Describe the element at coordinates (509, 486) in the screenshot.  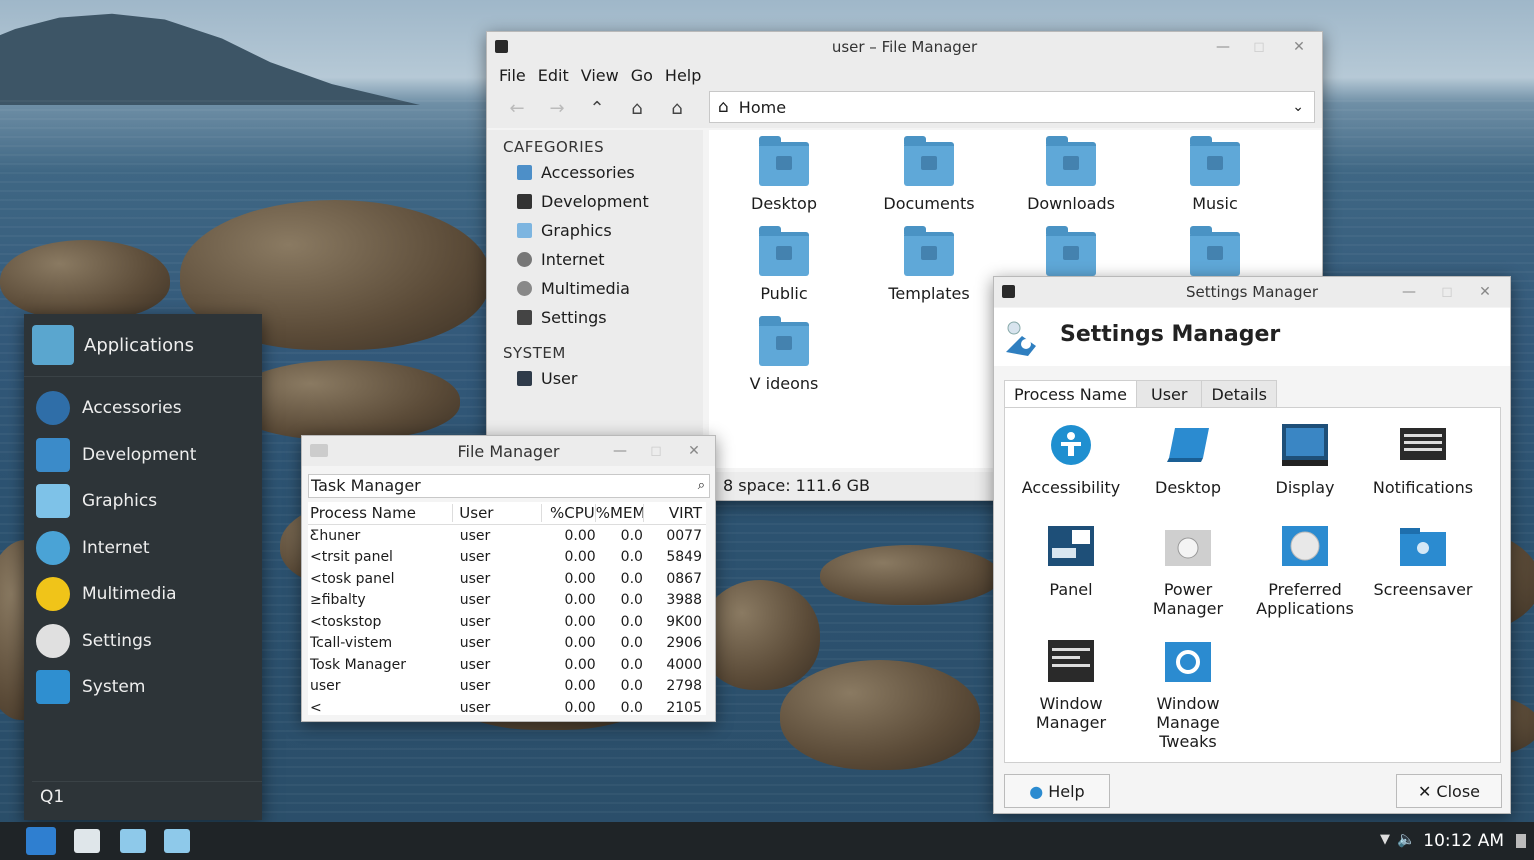
I see `search-input: Task Manager ⌕` at that location.